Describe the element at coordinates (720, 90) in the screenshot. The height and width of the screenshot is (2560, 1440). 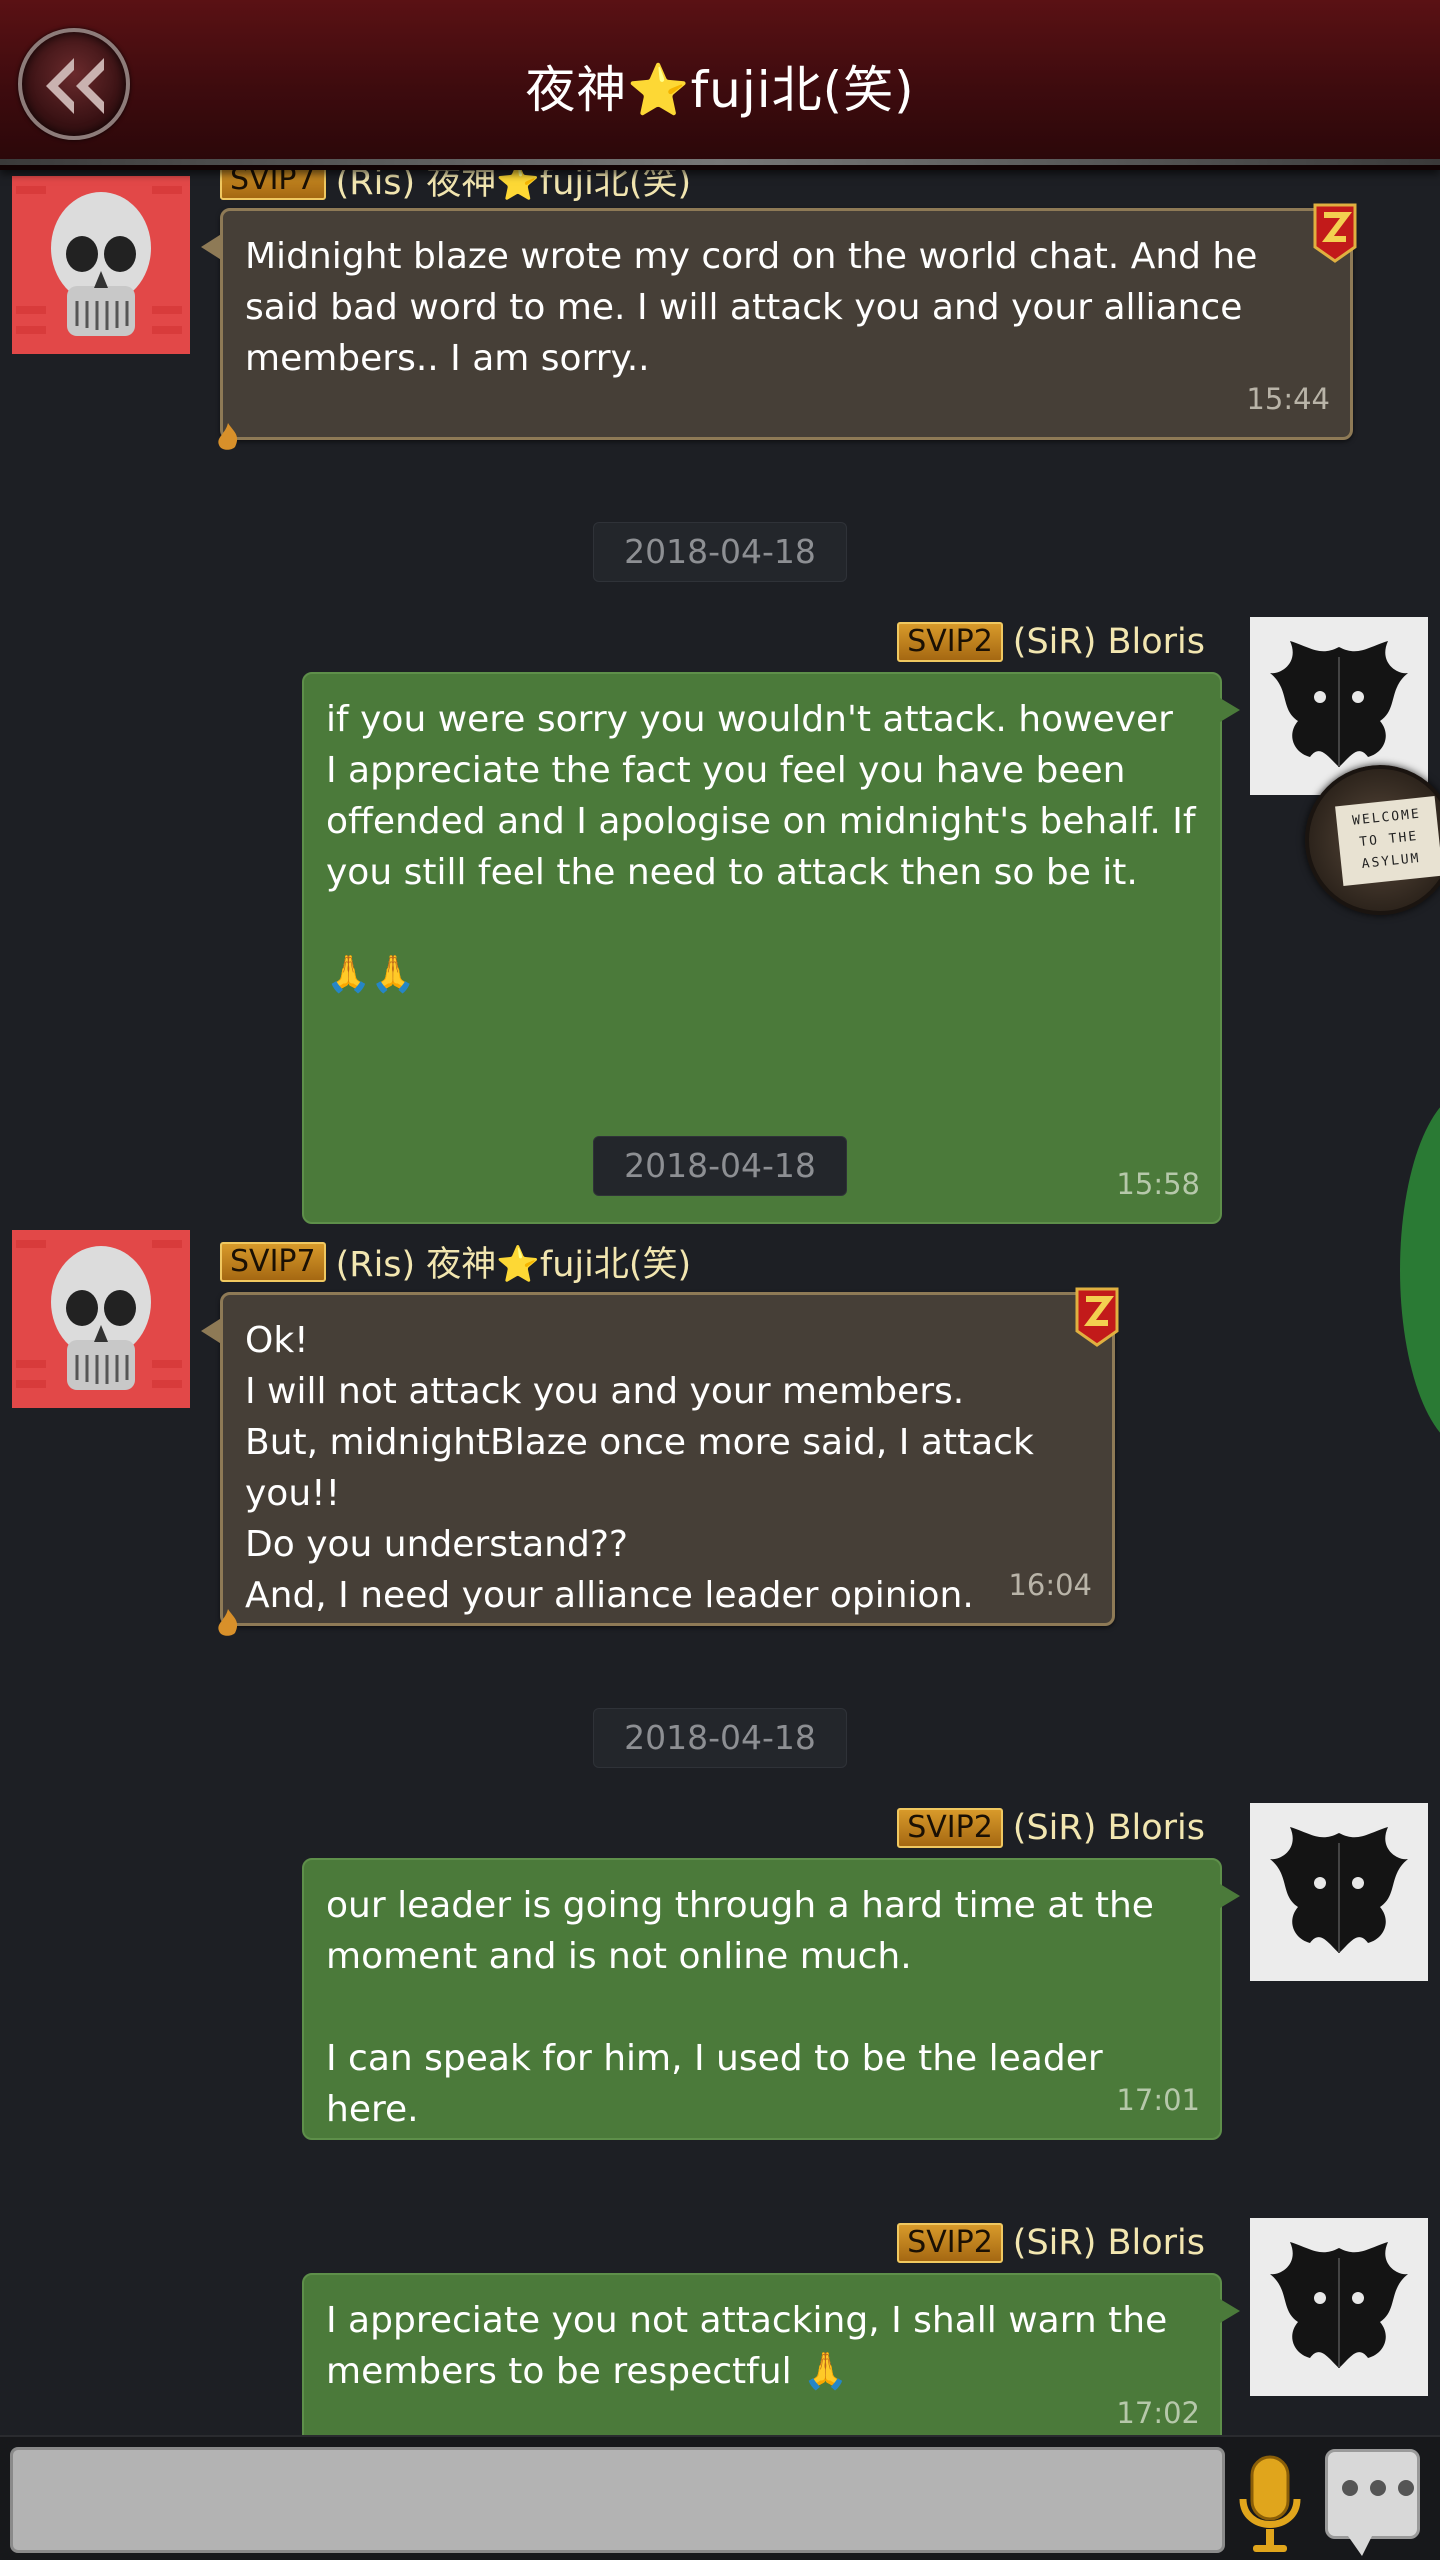
I see `chat-title: 夜神⭐fuji北(笑)` at that location.